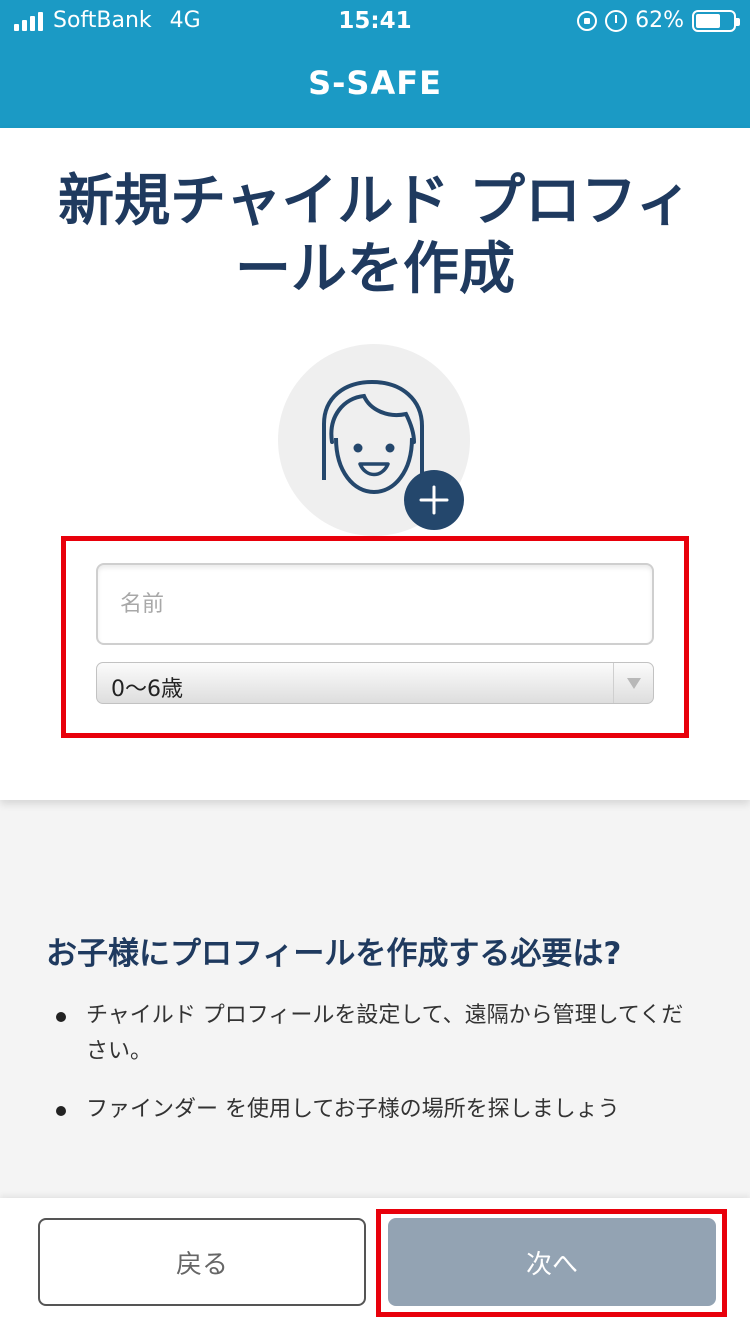 The width and height of the screenshot is (750, 1334). Describe the element at coordinates (375, 604) in the screenshot. I see `name-input` at that location.